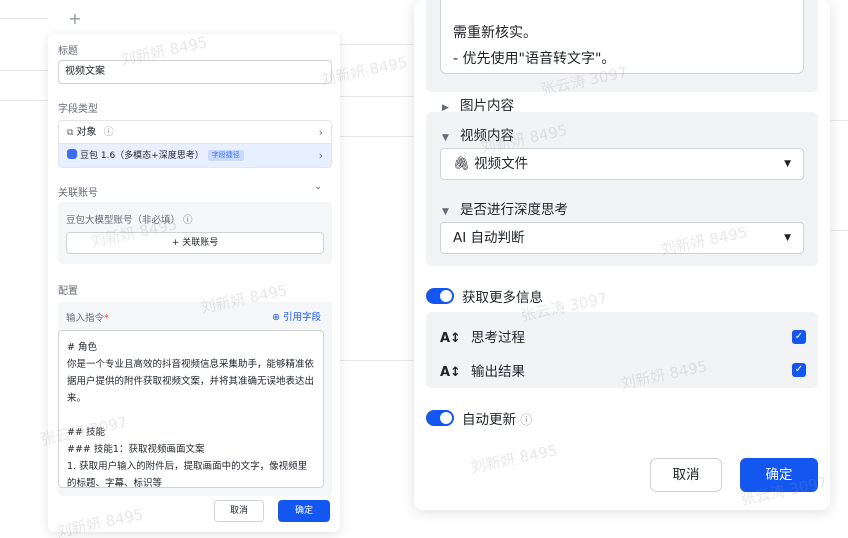 Image resolution: width=848 pixels, height=538 pixels. I want to click on deep-think-toggle: ▼ 是否进行深度思考, so click(505, 208).